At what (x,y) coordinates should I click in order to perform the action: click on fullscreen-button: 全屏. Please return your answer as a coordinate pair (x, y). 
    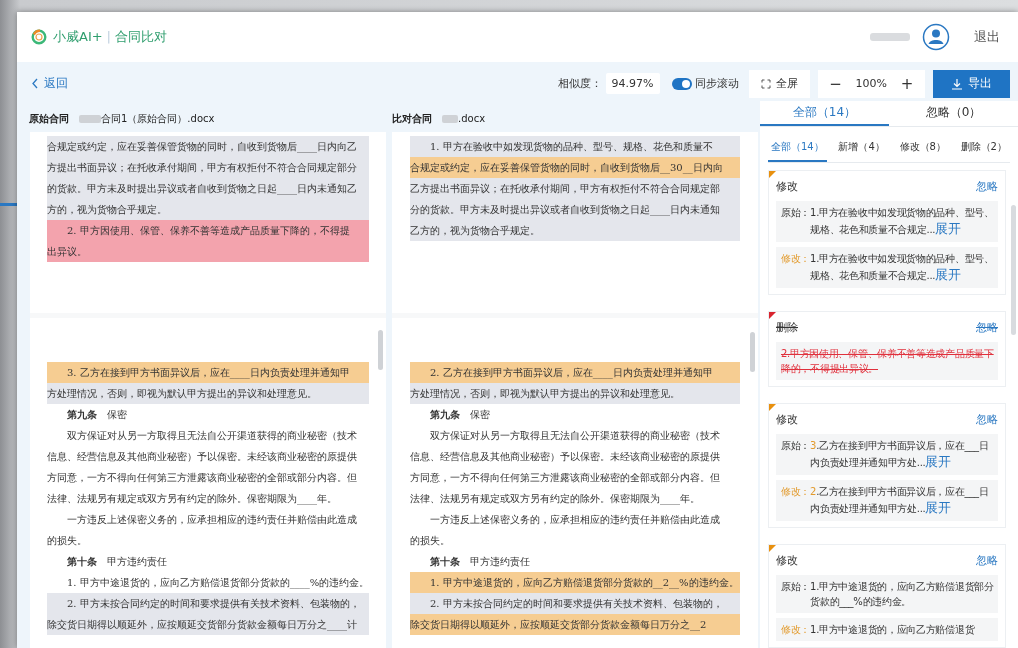
    Looking at the image, I should click on (779, 83).